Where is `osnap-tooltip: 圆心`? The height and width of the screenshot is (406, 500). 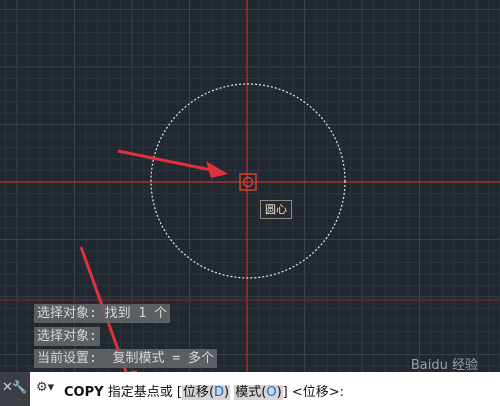
osnap-tooltip: 圆心 is located at coordinates (276, 209).